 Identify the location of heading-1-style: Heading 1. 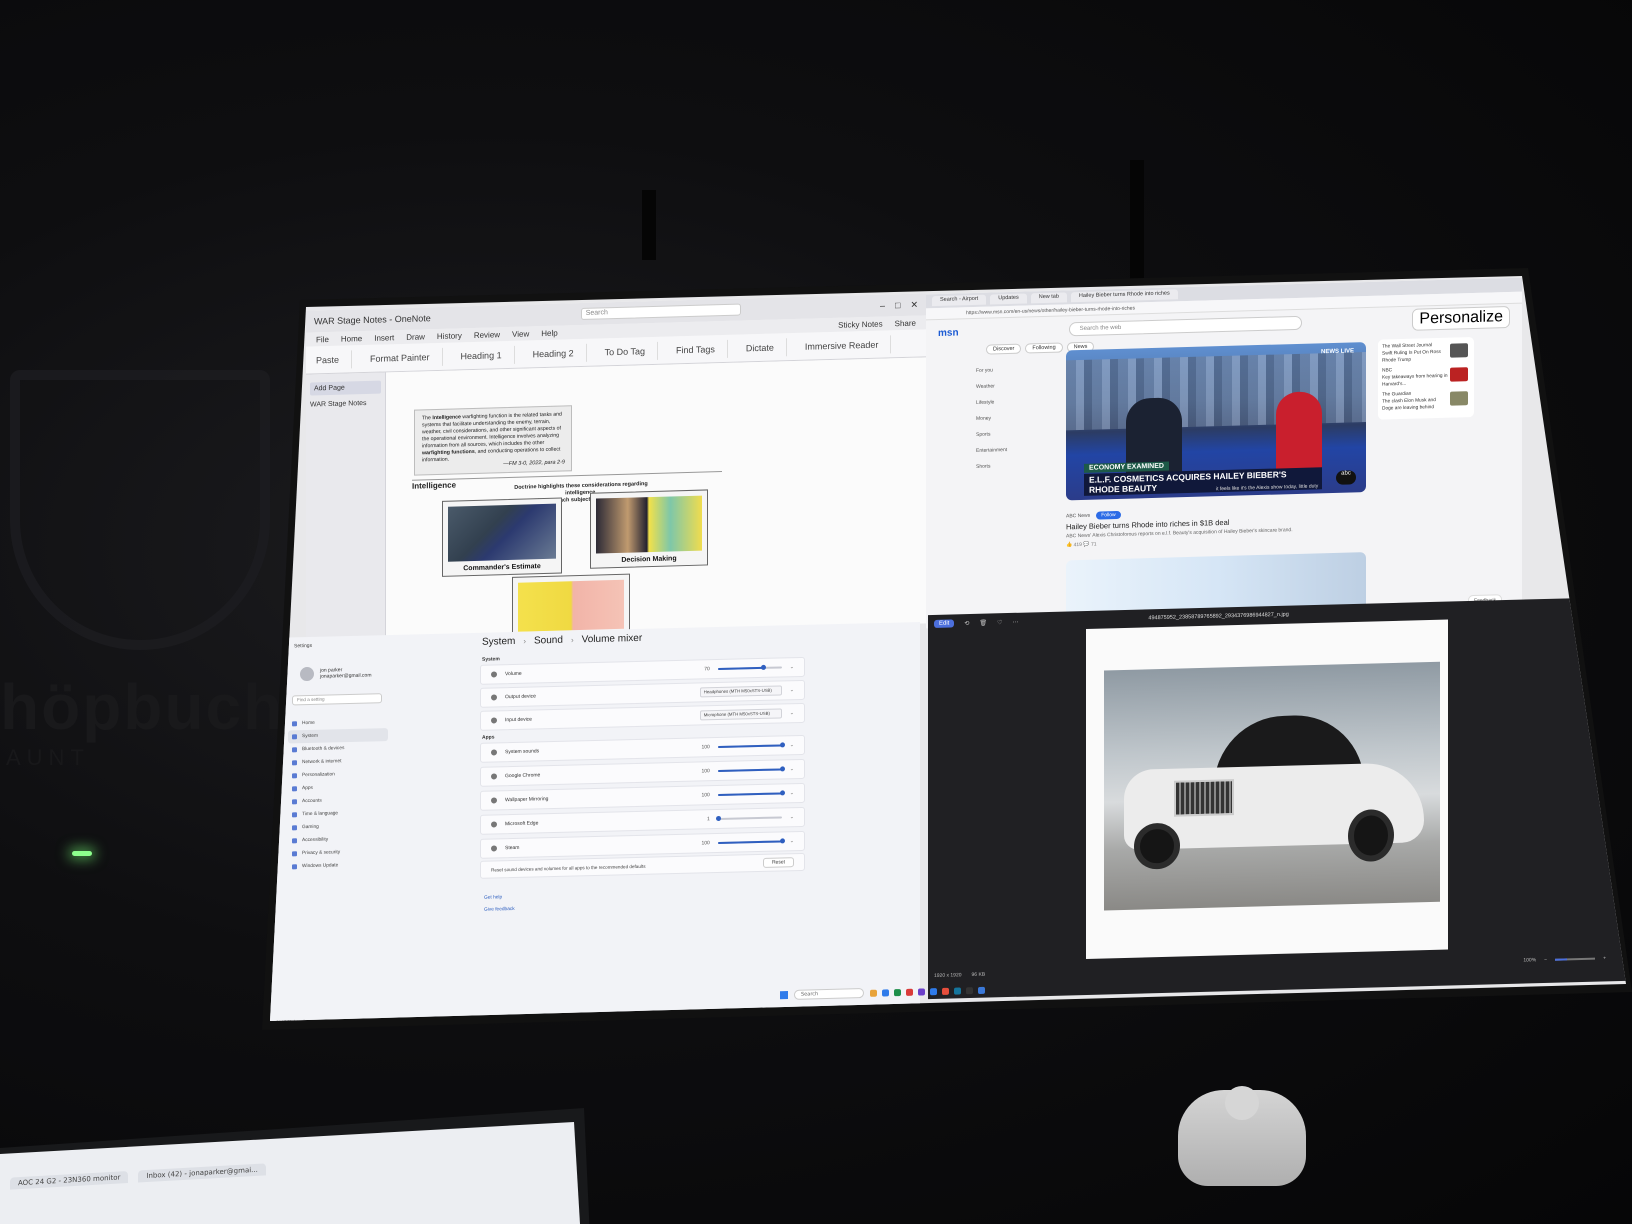
(487, 355).